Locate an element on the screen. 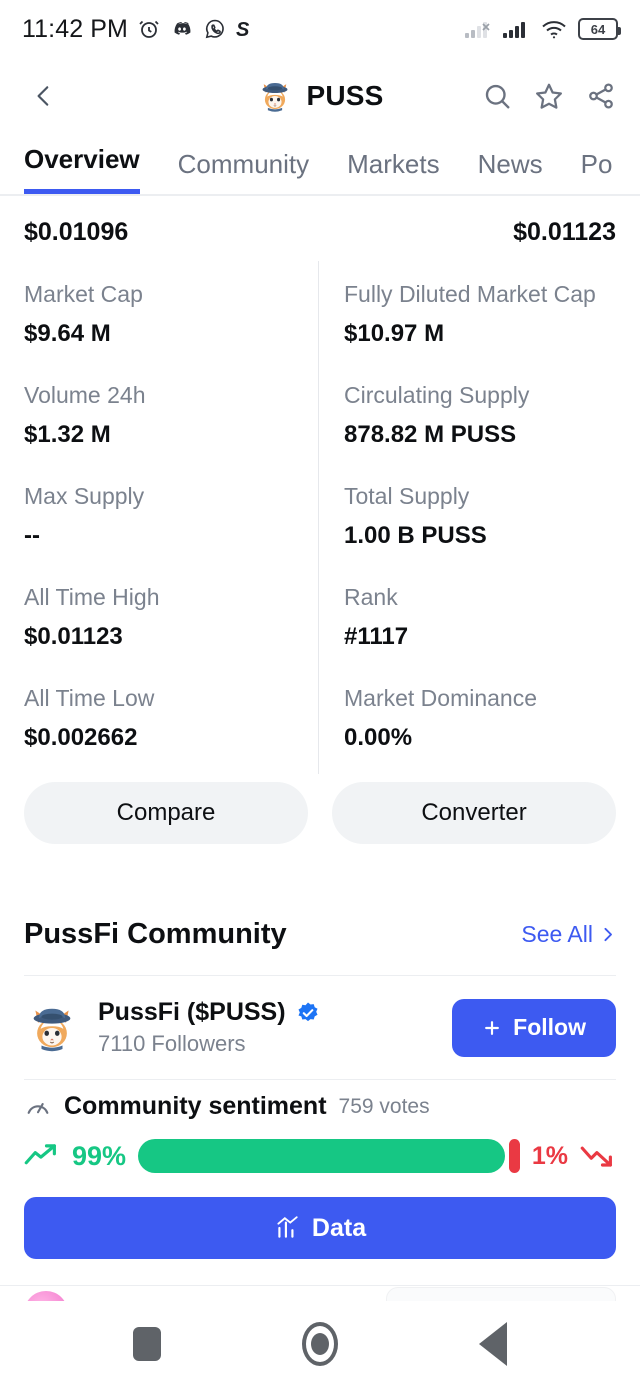 The width and height of the screenshot is (640, 1387). star-icon is located at coordinates (549, 96).